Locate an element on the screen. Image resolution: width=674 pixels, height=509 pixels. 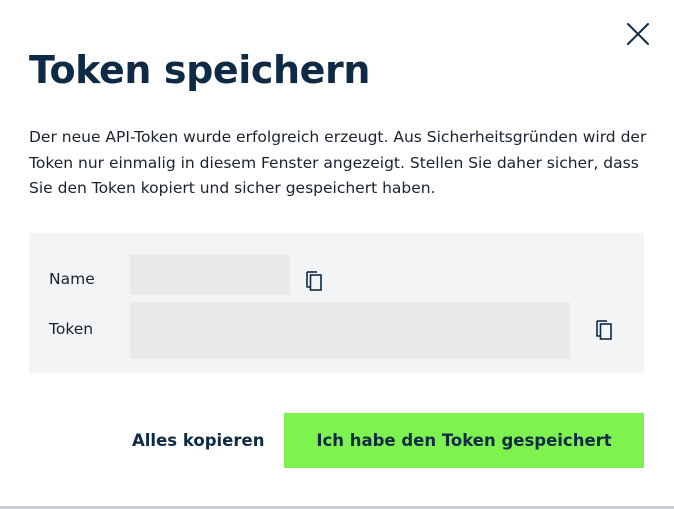
close-button is located at coordinates (638, 34).